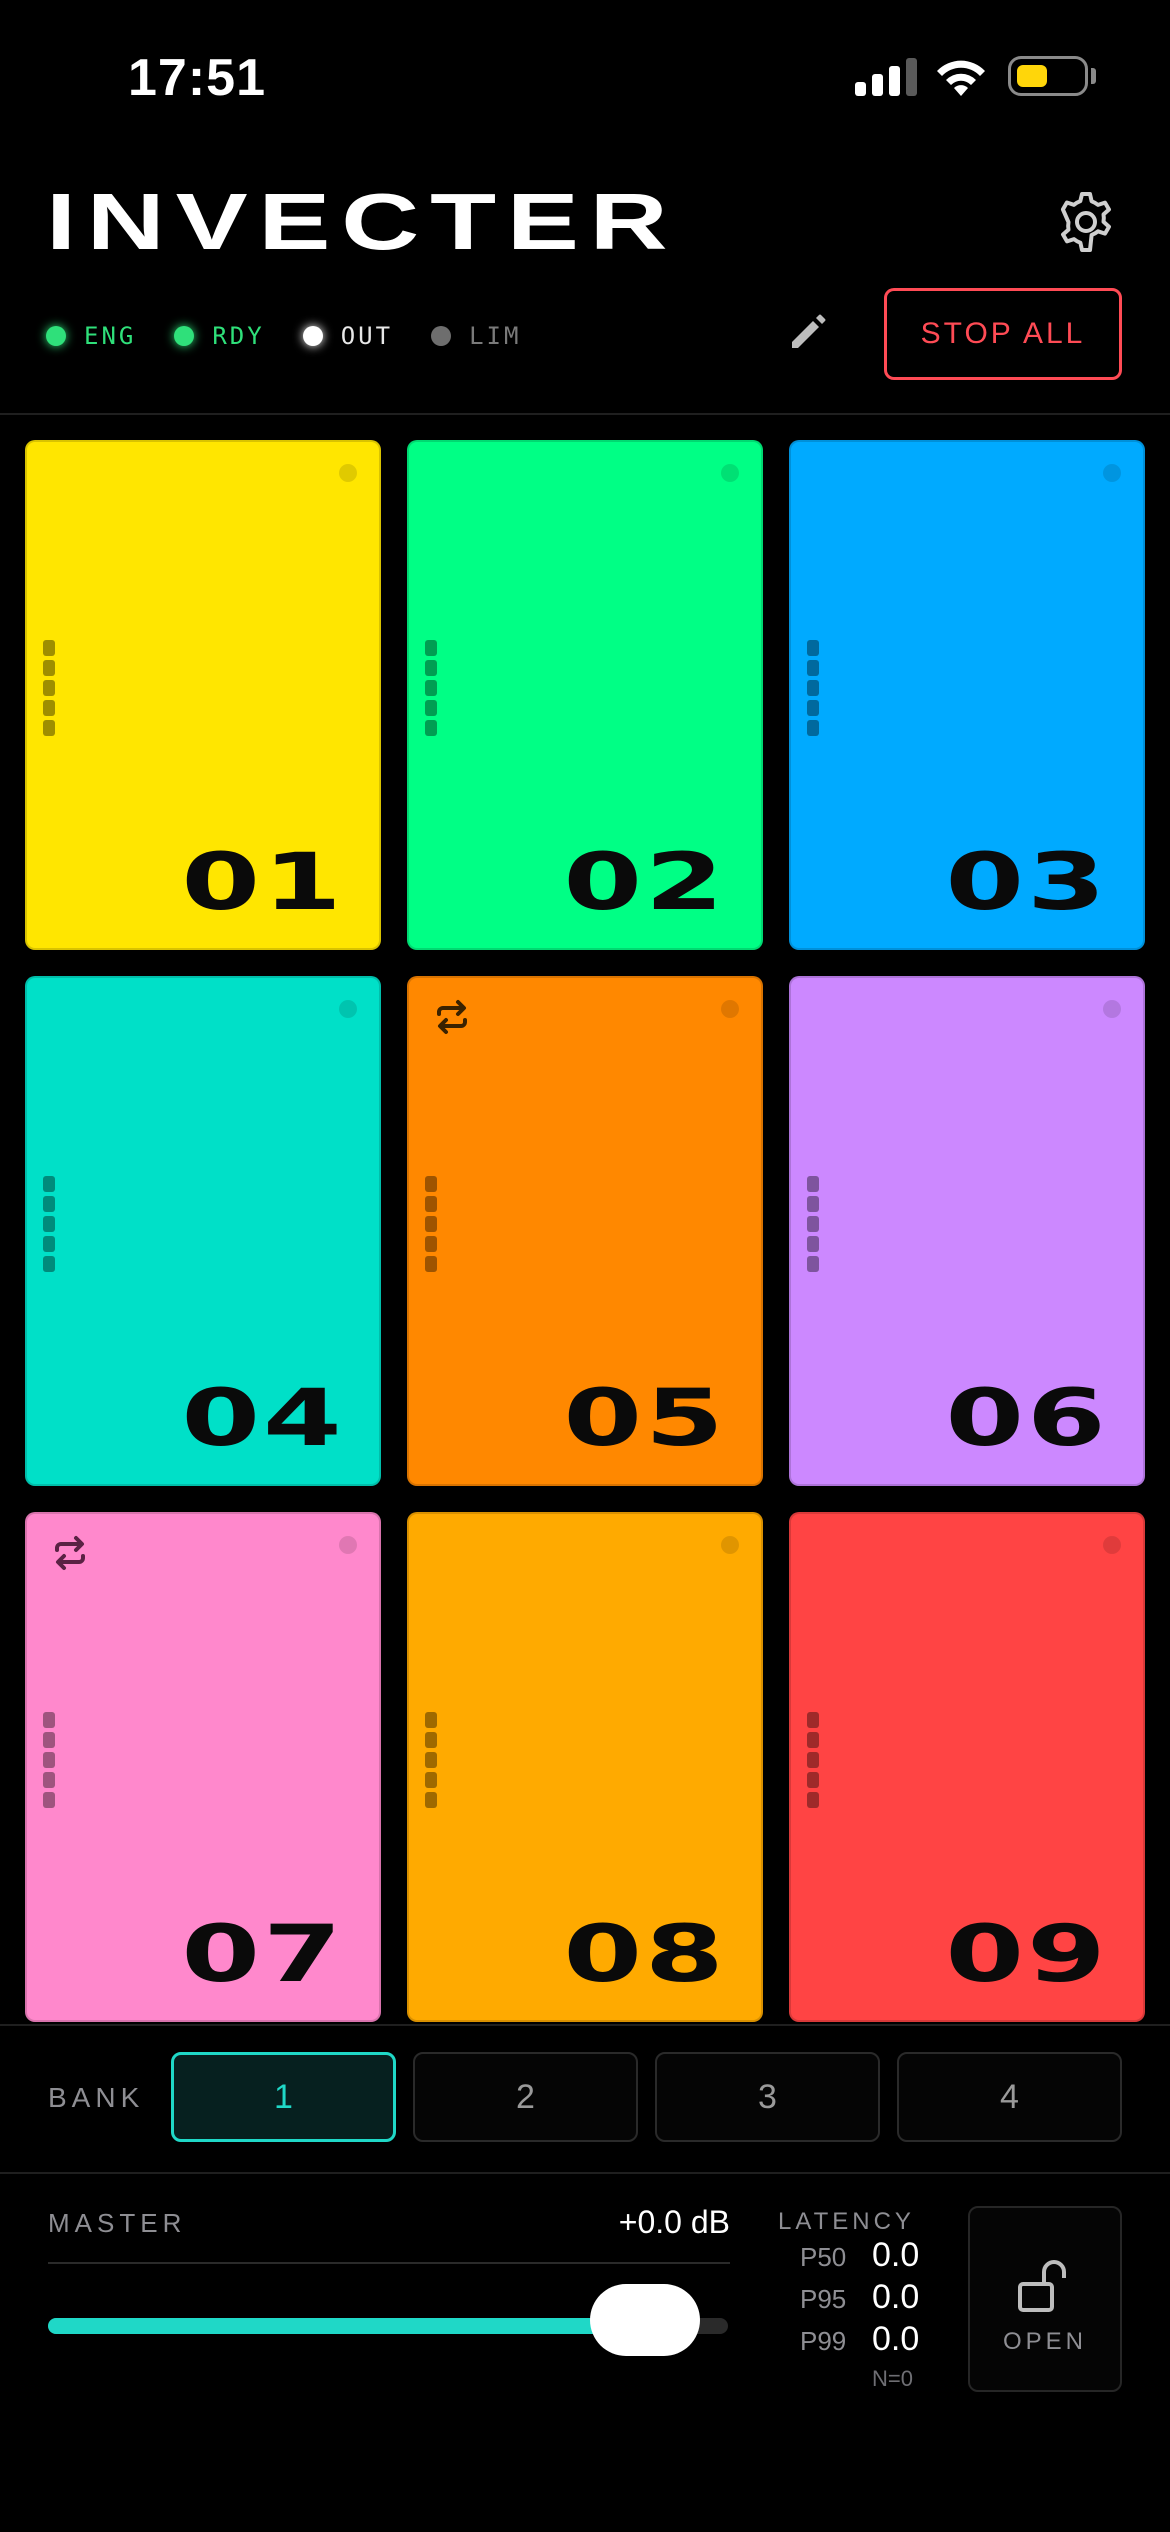  I want to click on pad-number: 08, so click(645, 1955).